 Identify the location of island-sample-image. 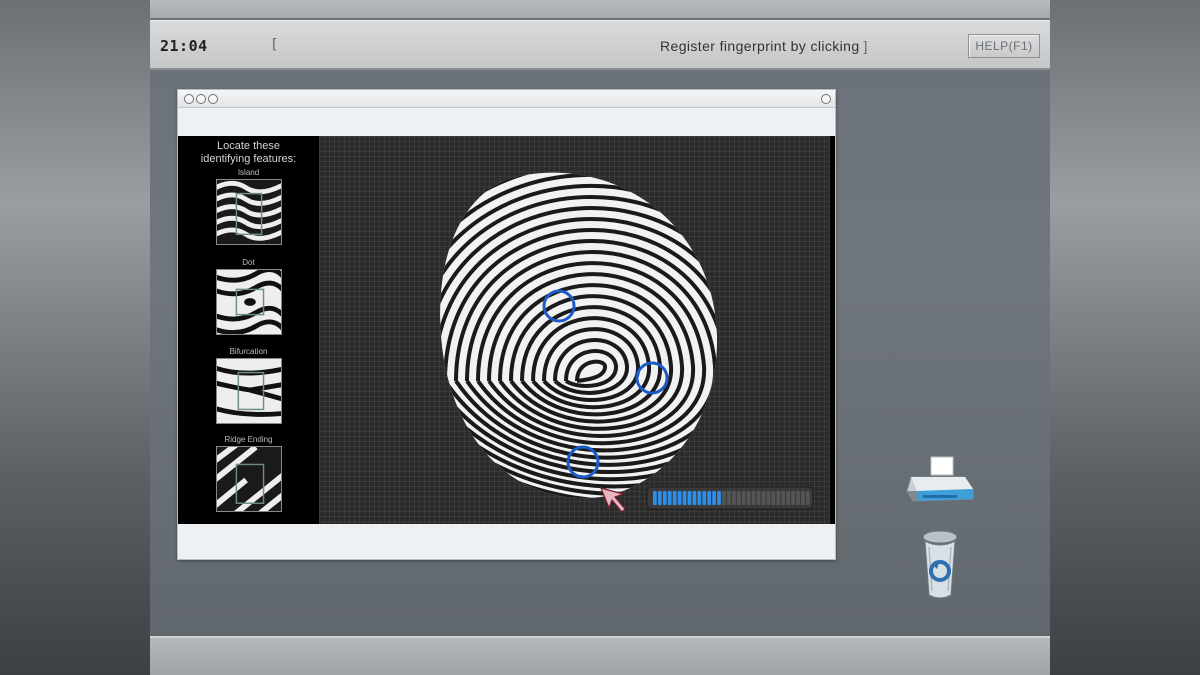
(248, 212).